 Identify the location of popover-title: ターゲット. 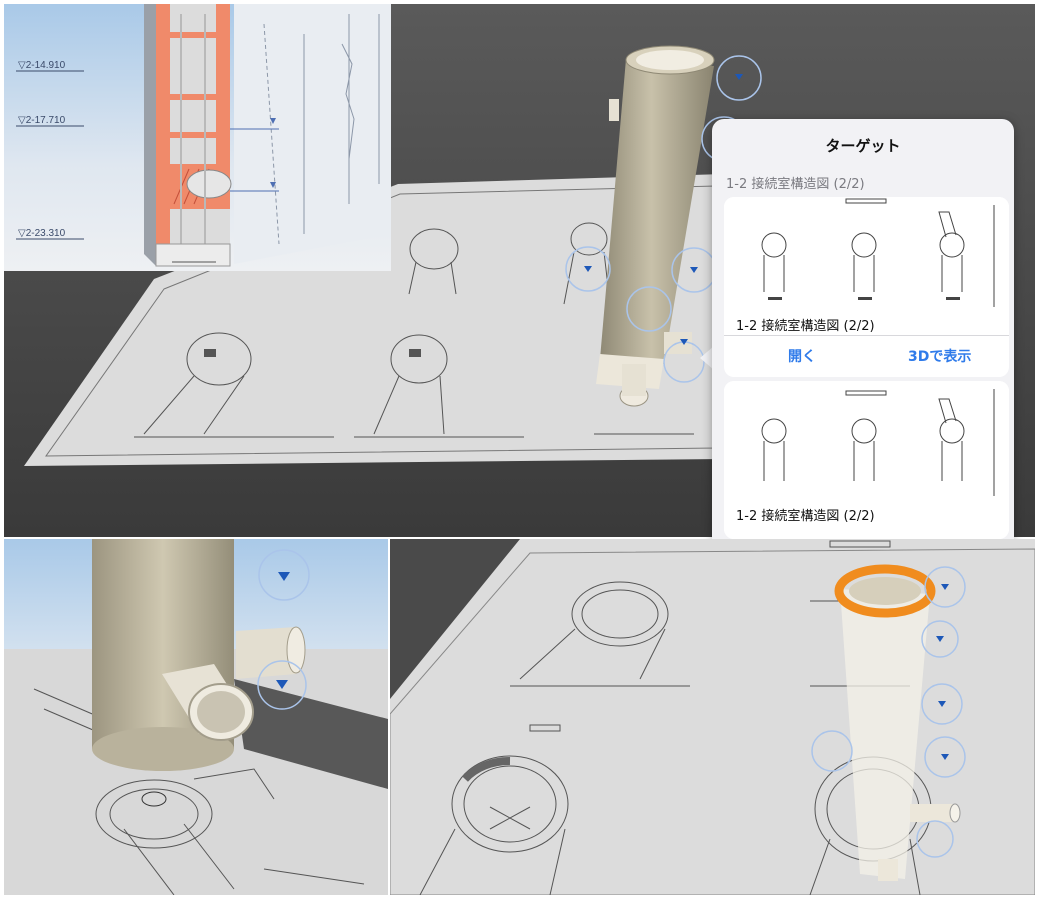
(863, 146).